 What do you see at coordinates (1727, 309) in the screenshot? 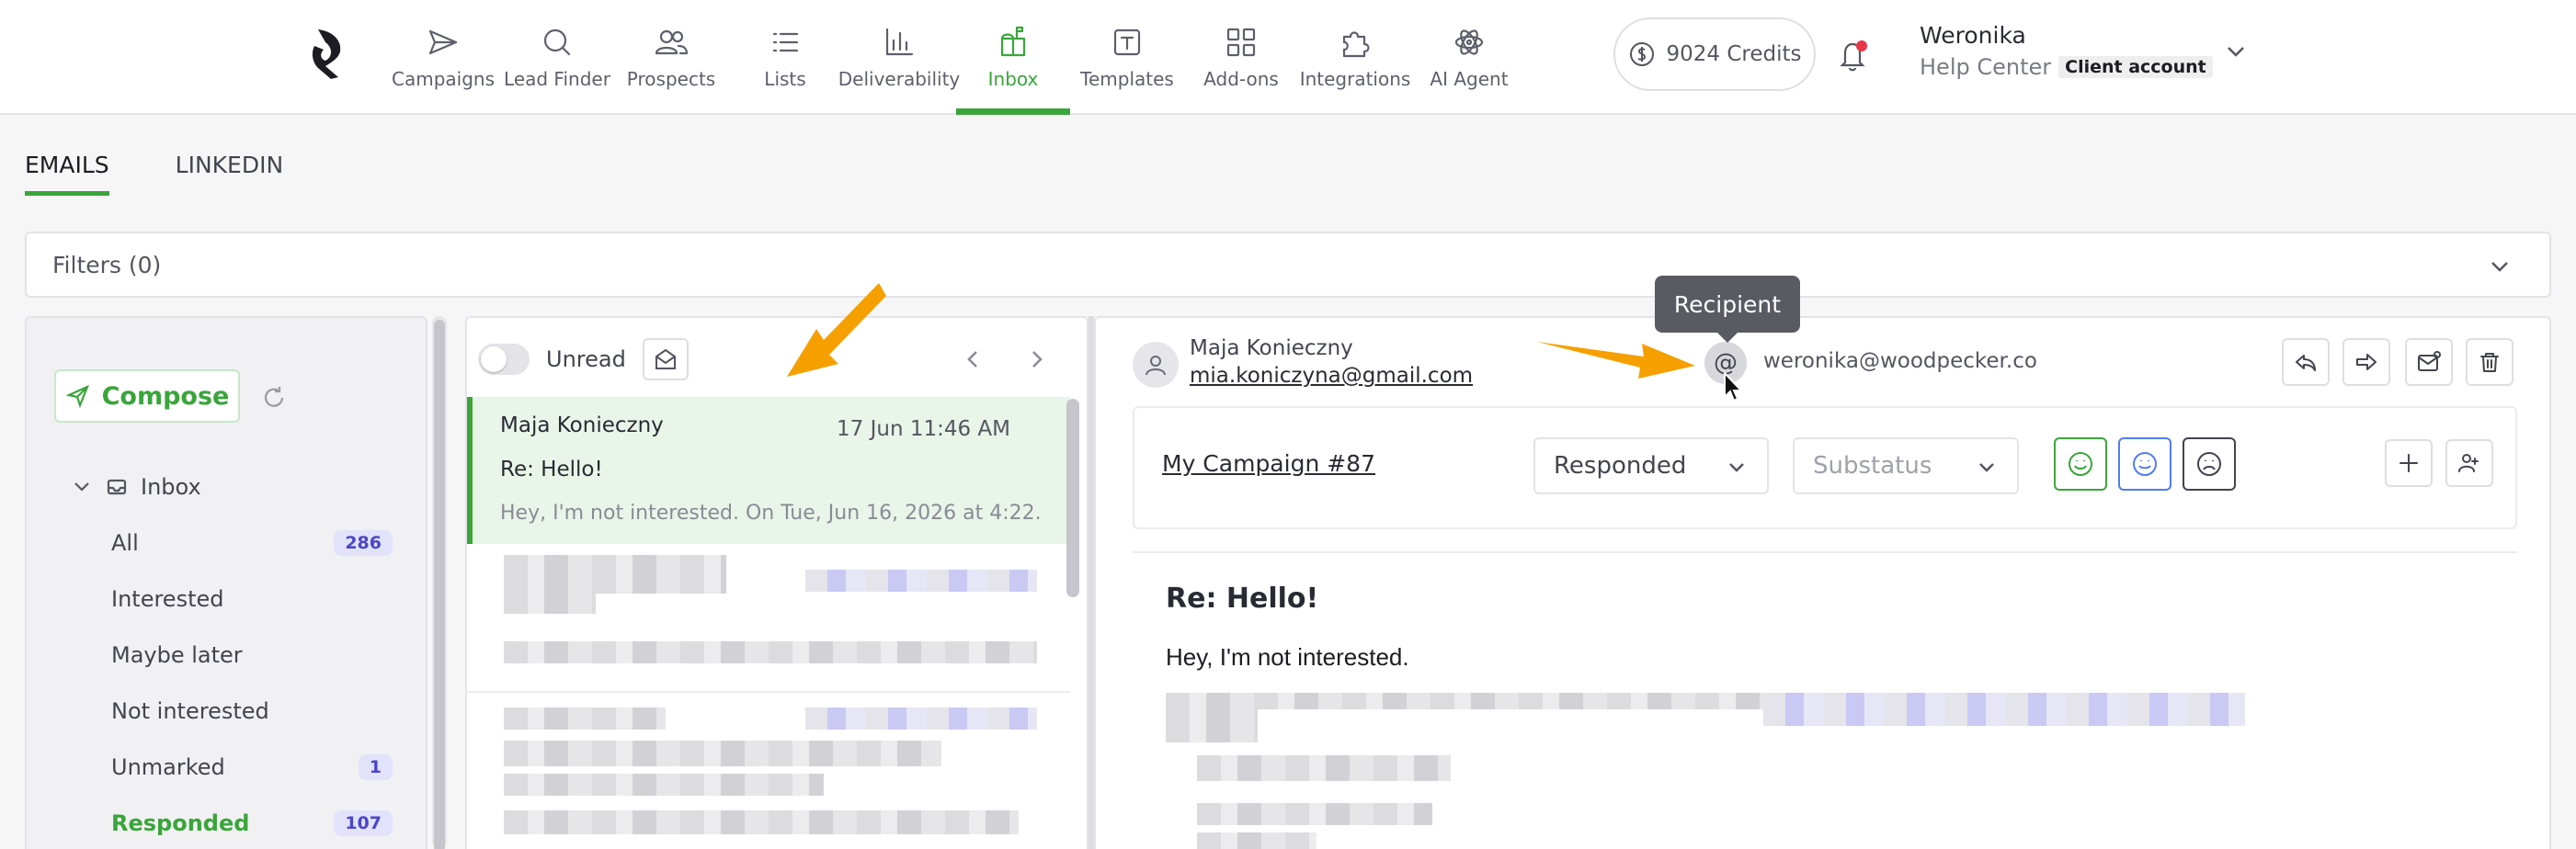
I see `recipient-tooltip: Recipient` at bounding box center [1727, 309].